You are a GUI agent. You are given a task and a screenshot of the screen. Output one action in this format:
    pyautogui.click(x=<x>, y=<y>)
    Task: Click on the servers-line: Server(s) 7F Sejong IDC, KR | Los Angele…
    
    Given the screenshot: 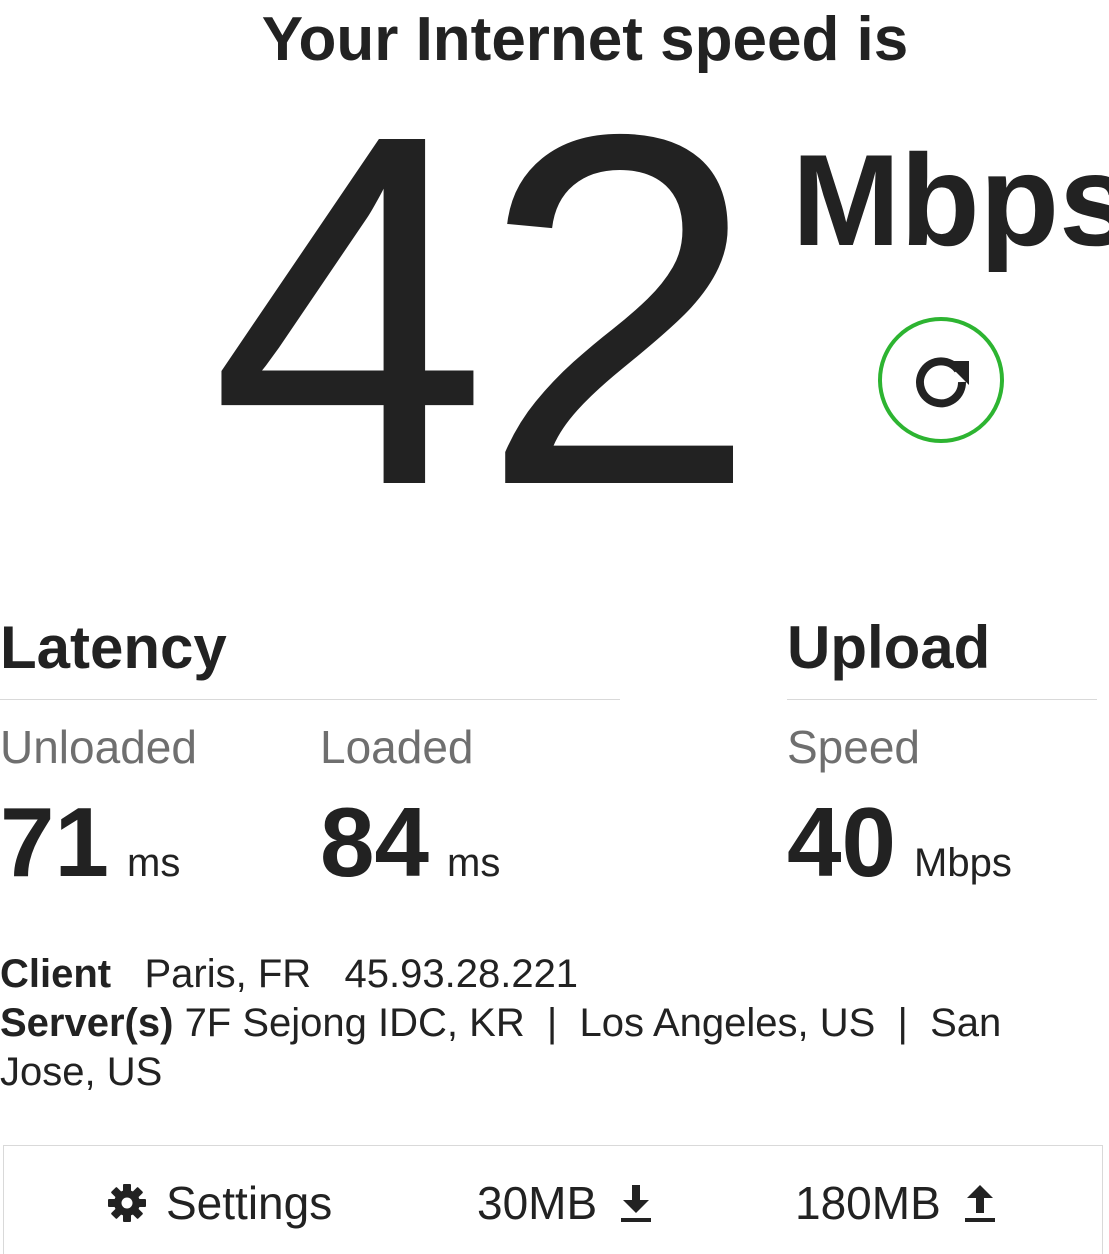 What is the action you would take?
    pyautogui.click(x=550, y=1048)
    